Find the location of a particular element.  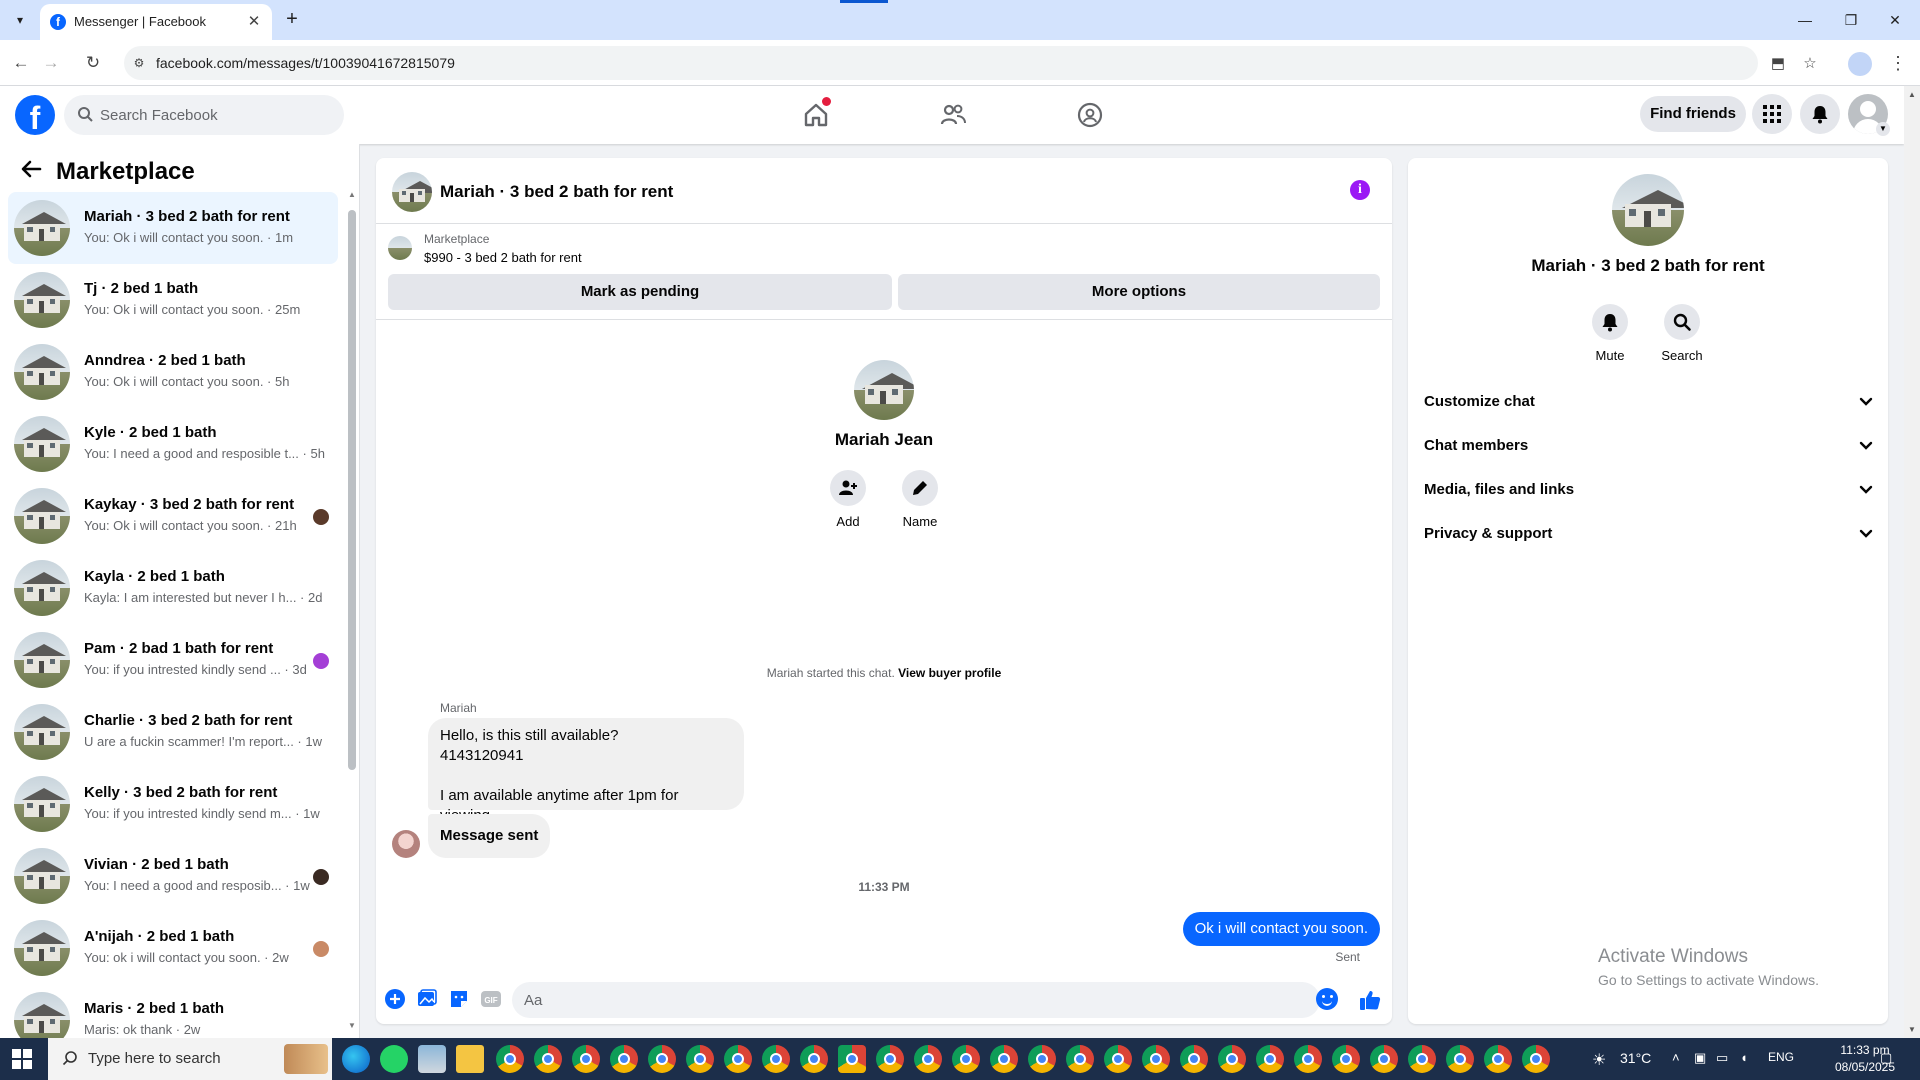

back-arrow-icon is located at coordinates (32, 170).